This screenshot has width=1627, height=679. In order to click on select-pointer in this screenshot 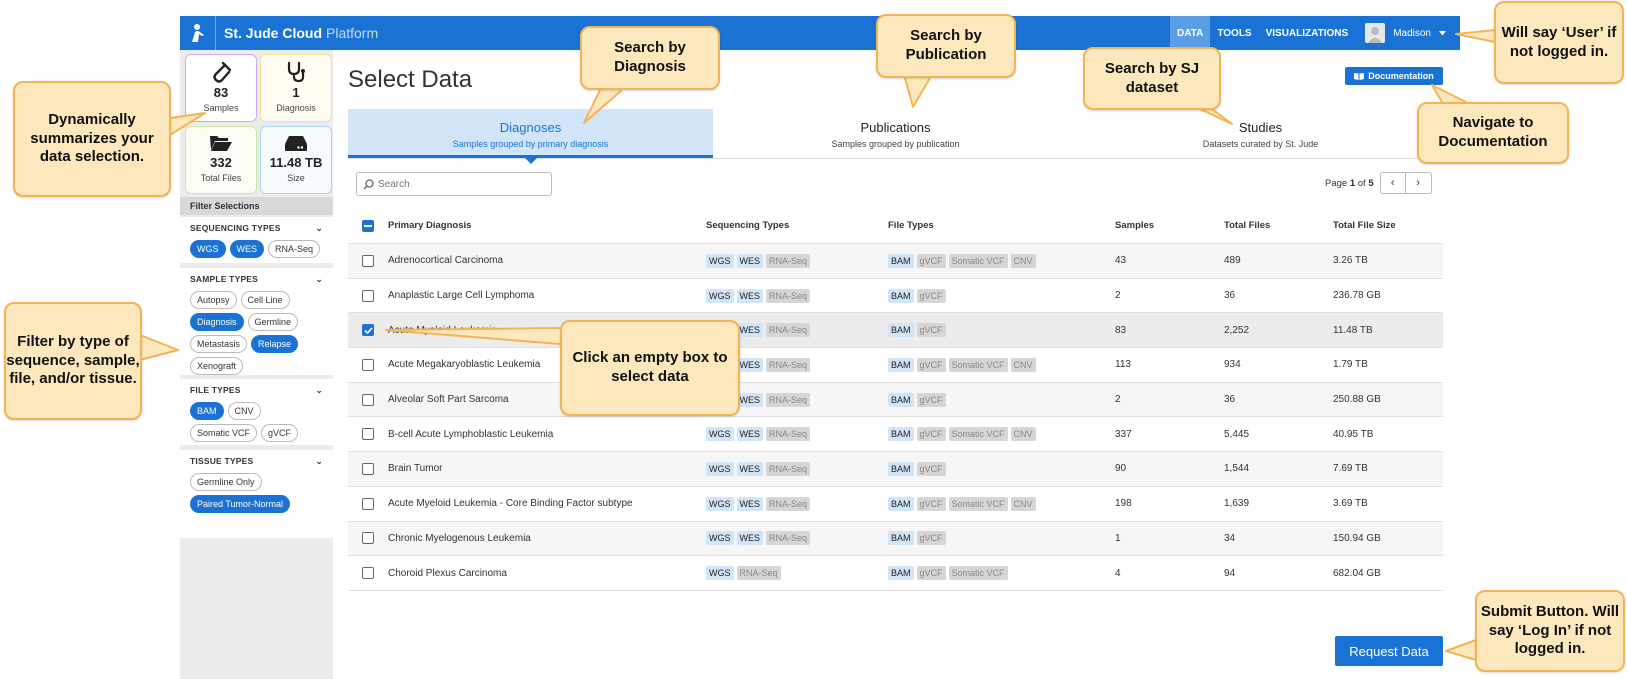, I will do `click(473, 336)`.